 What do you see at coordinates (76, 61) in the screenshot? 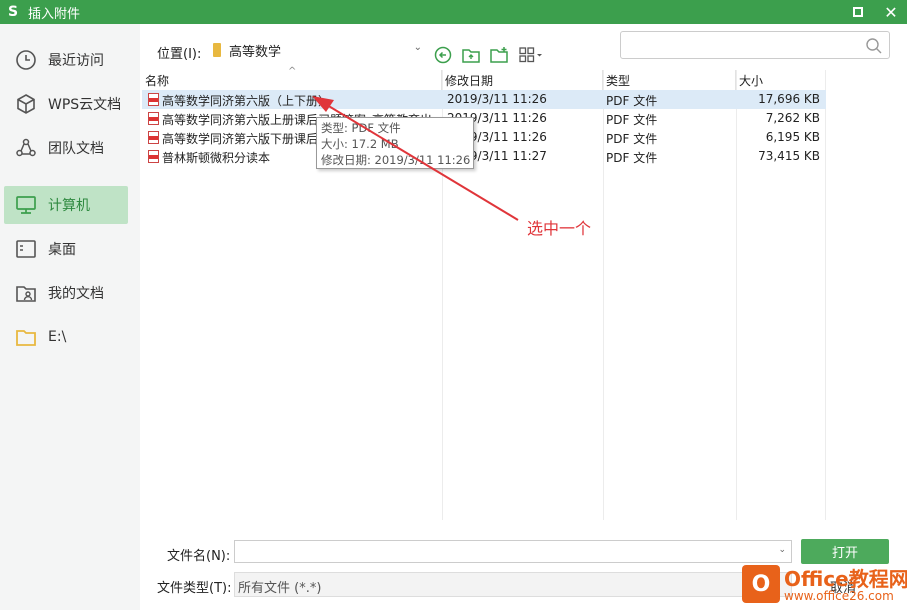
I see `sidebar-item-label: 最近访问` at bounding box center [76, 61].